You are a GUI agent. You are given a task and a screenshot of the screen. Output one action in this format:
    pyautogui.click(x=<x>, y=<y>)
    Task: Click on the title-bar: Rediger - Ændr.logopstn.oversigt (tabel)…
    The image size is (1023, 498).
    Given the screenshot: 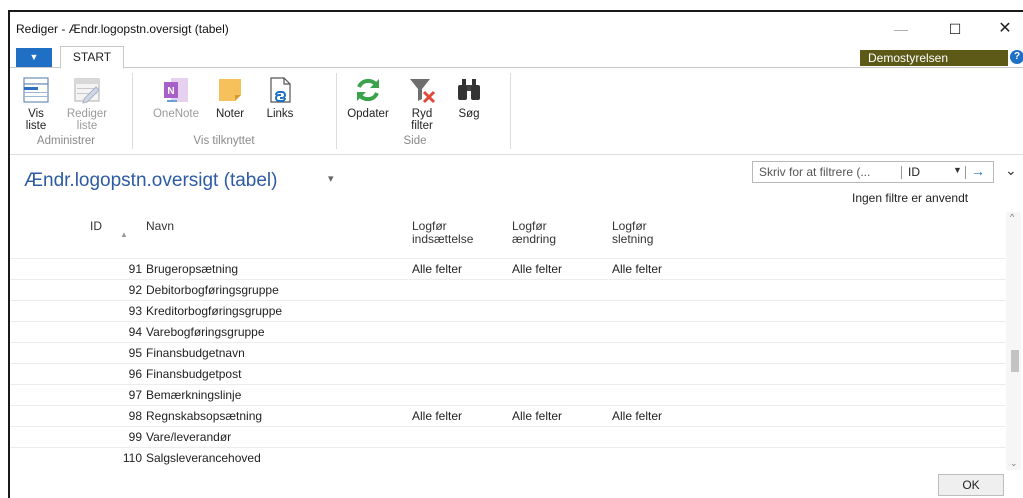 What is the action you would take?
    pyautogui.click(x=516, y=29)
    